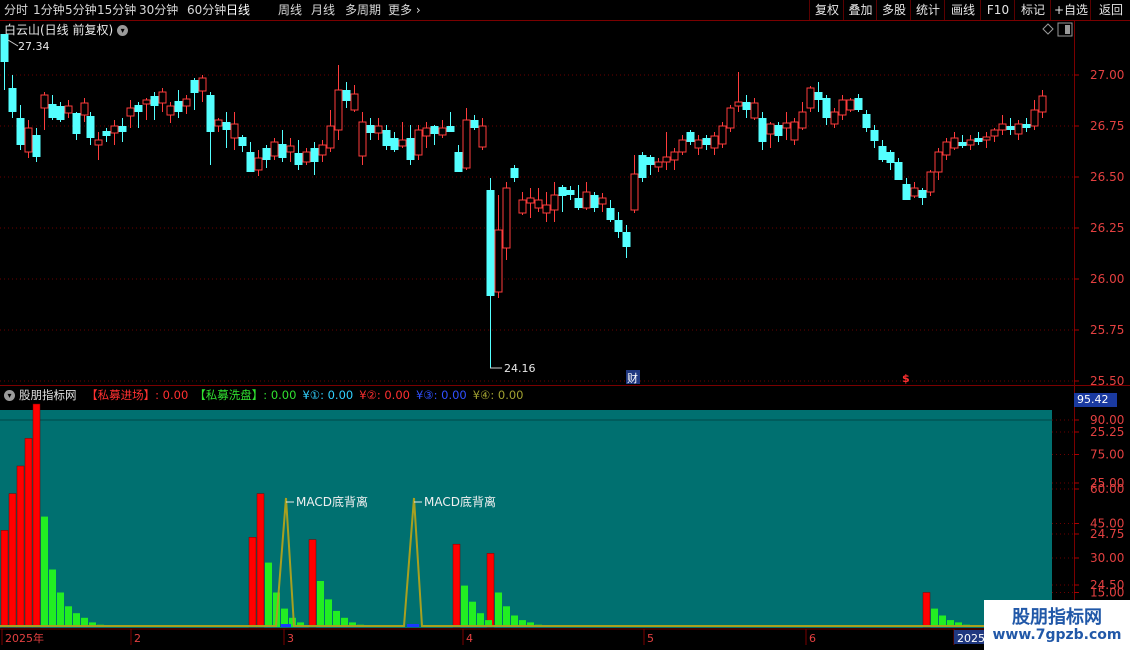  I want to click on time-axis-label: 5, so click(650, 638).